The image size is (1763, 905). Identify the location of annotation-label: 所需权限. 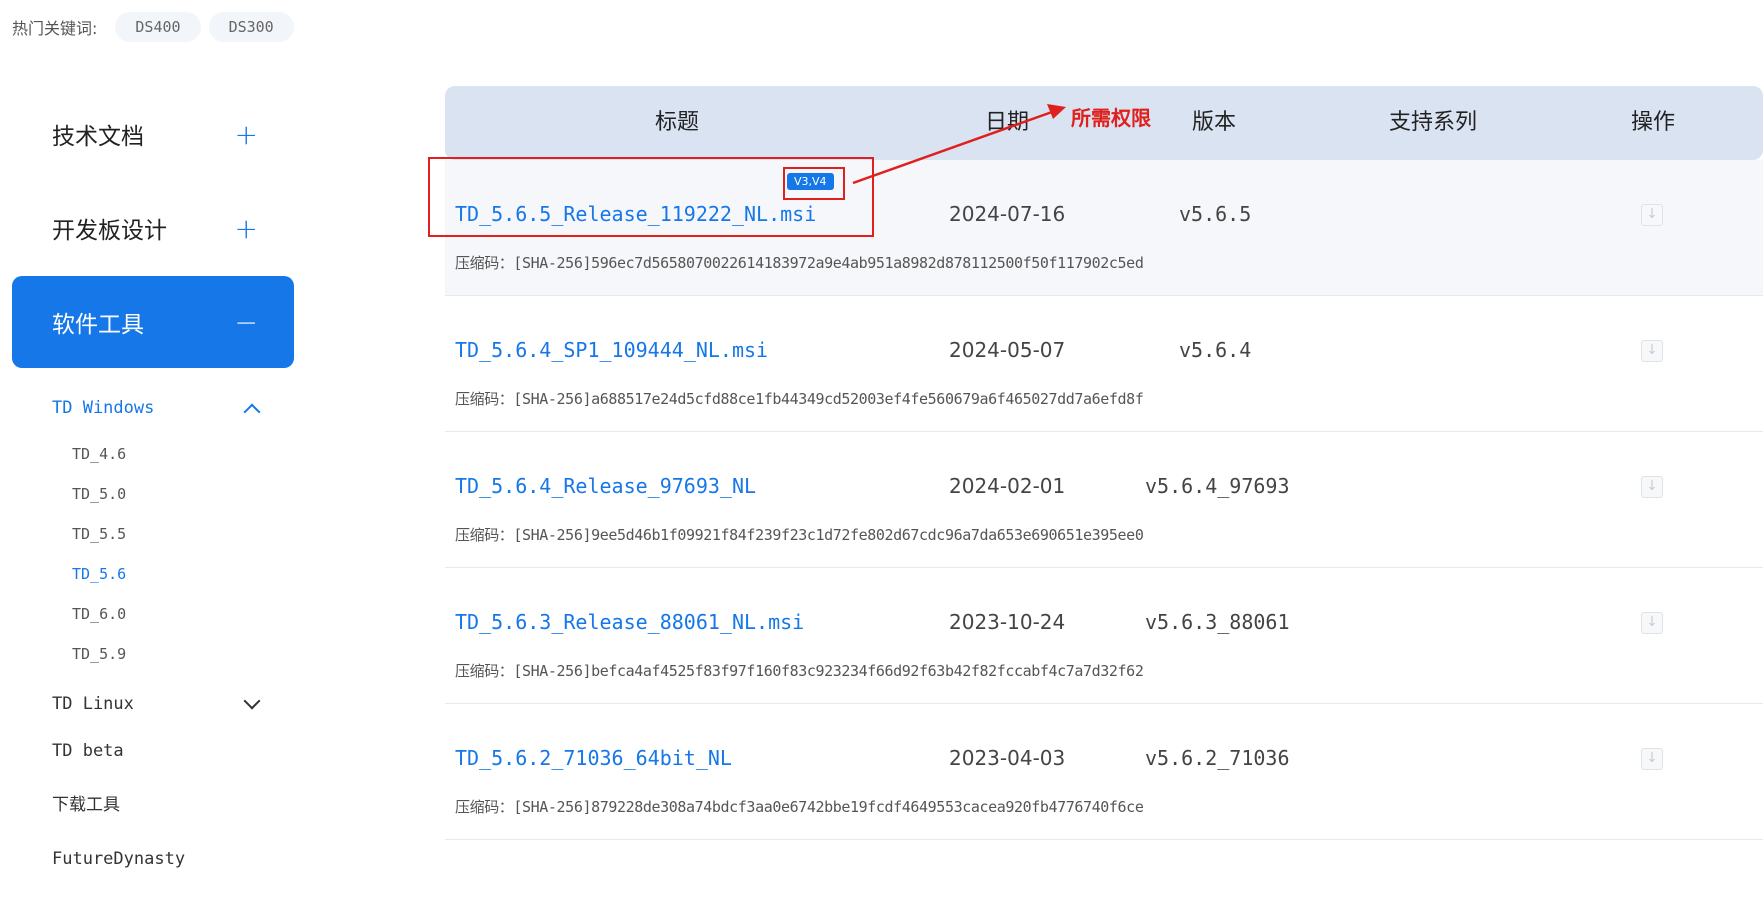
(1111, 118).